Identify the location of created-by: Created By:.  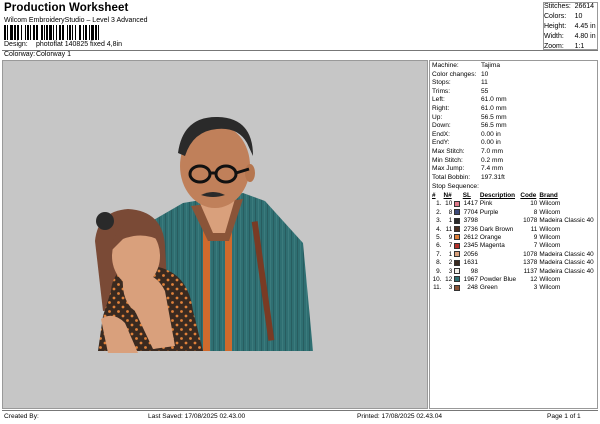
(21, 416).